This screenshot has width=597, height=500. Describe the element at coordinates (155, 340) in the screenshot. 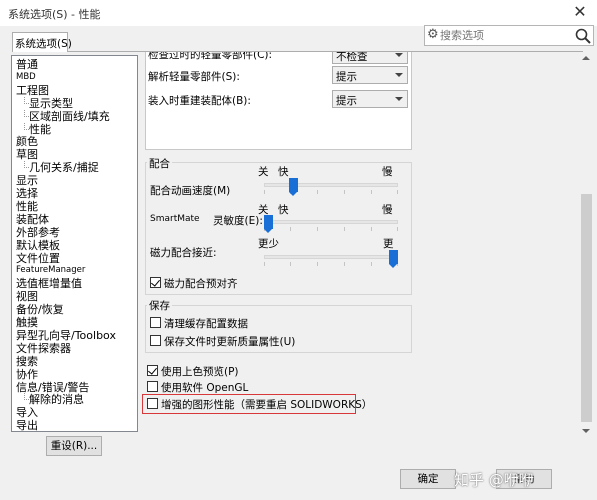

I see `update-mass-checkbox` at that location.